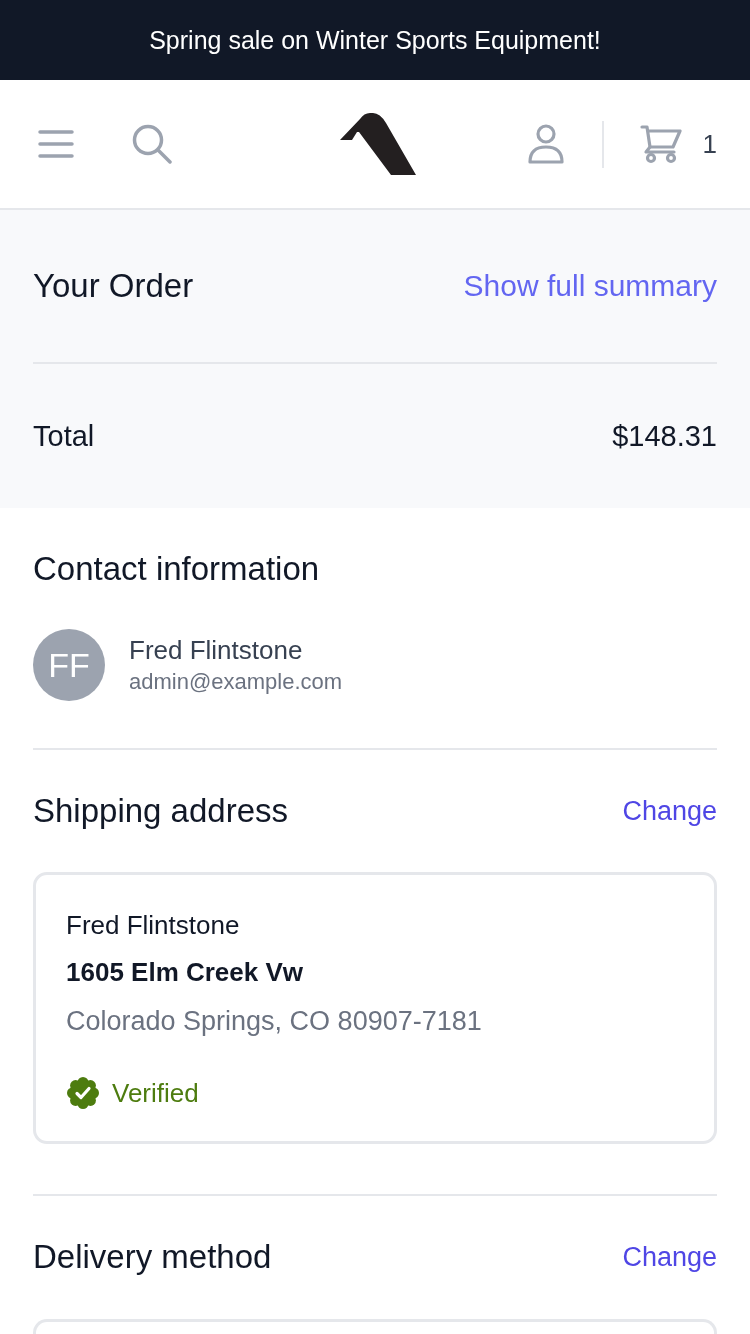 The height and width of the screenshot is (1334, 750). I want to click on order-title: Your Order, so click(113, 286).